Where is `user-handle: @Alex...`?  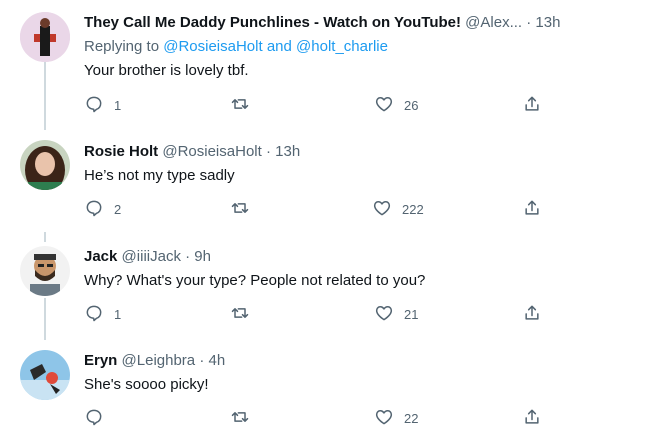 user-handle: @Alex... is located at coordinates (493, 22).